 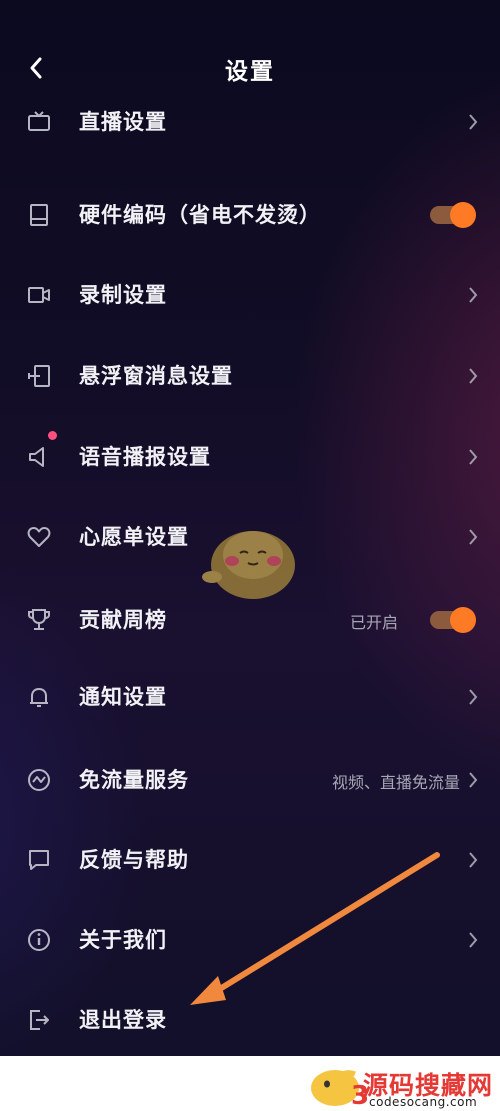 What do you see at coordinates (123, 1020) in the screenshot?
I see `row-label: 退出登录` at bounding box center [123, 1020].